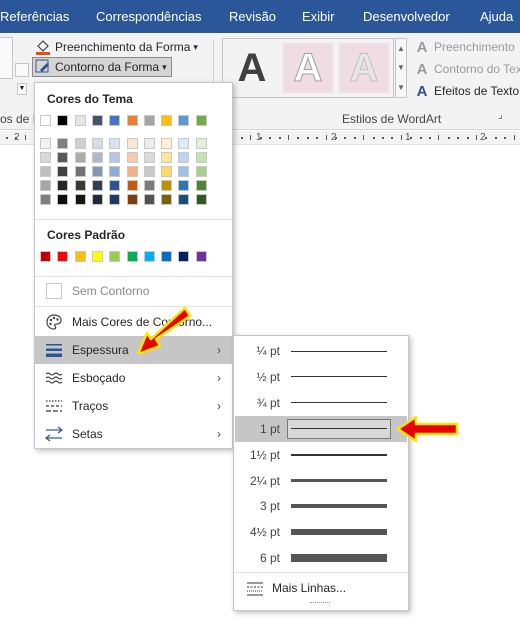 This screenshot has height=621, width=520. I want to click on text-fill-button: A Preenchimento, so click(464, 47).